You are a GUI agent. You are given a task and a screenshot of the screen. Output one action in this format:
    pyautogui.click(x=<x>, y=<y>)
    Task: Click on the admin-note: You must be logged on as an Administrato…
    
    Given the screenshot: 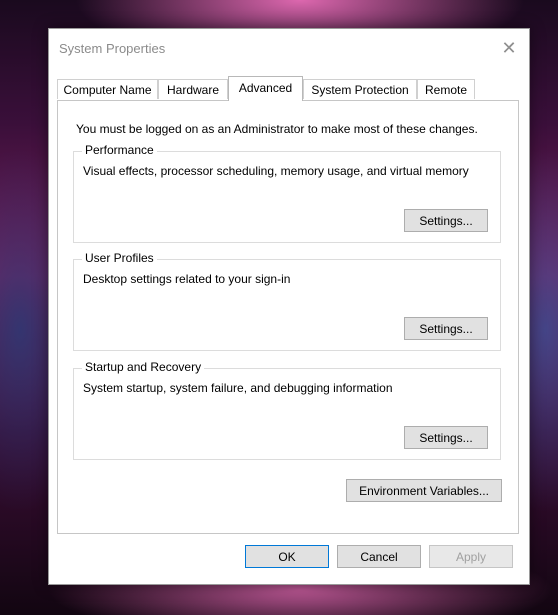 What is the action you would take?
    pyautogui.click(x=277, y=129)
    